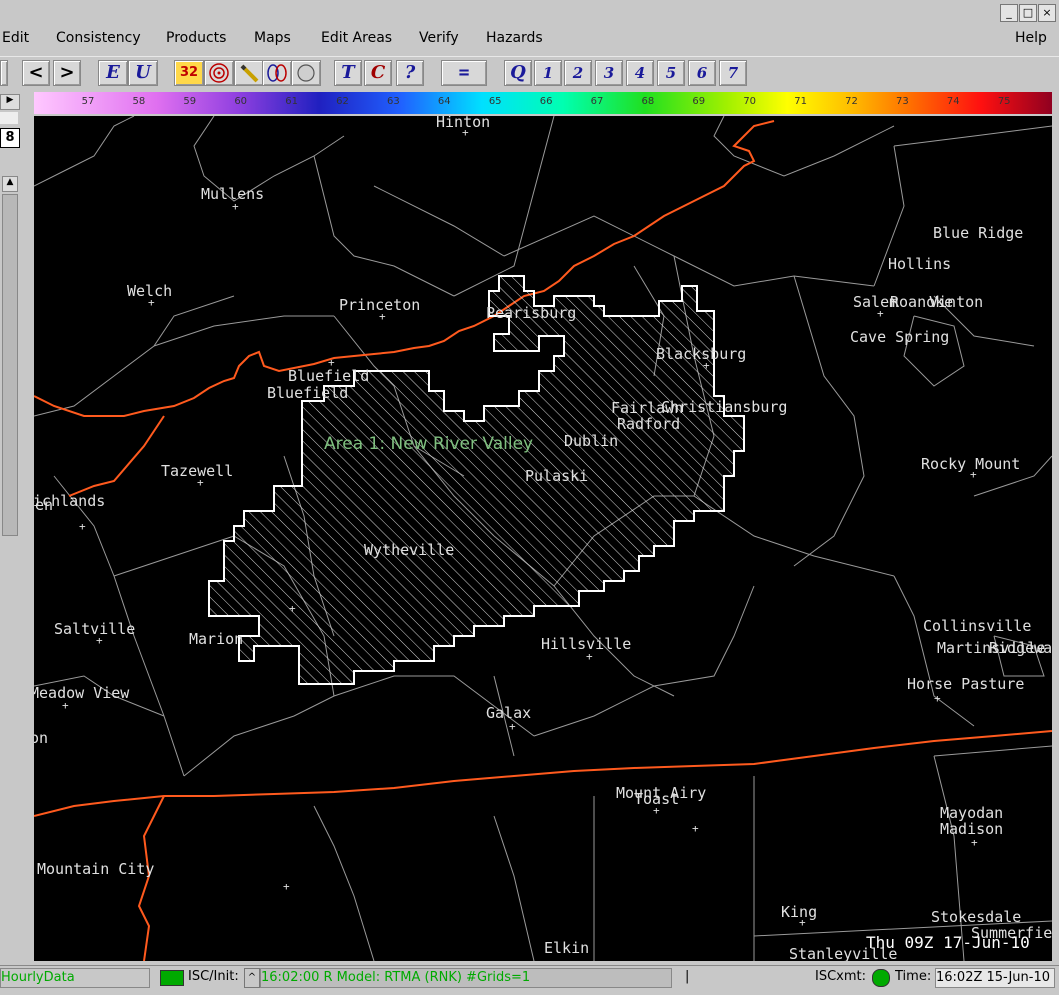 This screenshot has height=995, width=1059. I want to click on left-strip: ▶ 8 ▲, so click(10, 527).